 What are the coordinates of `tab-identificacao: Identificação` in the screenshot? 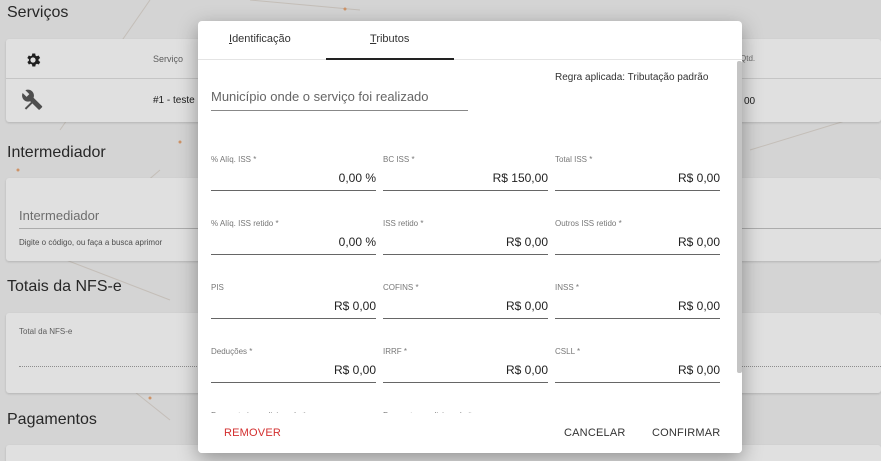 It's located at (260, 39).